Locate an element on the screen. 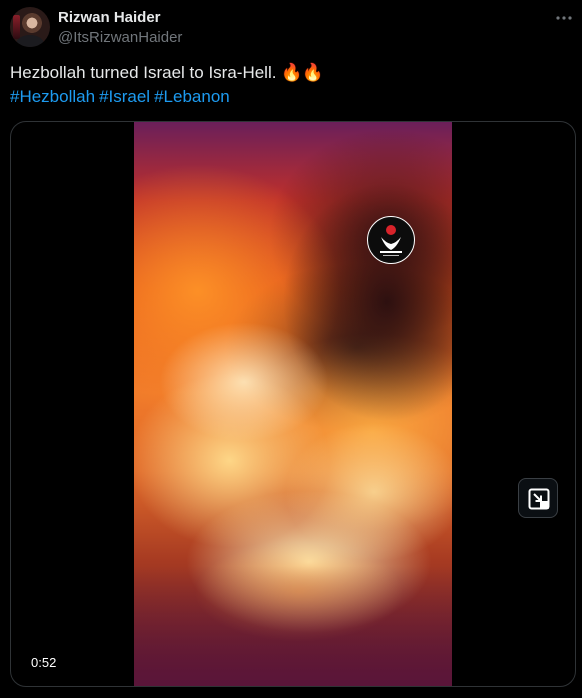 This screenshot has height=698, width=582. more-options-button is located at coordinates (564, 18).